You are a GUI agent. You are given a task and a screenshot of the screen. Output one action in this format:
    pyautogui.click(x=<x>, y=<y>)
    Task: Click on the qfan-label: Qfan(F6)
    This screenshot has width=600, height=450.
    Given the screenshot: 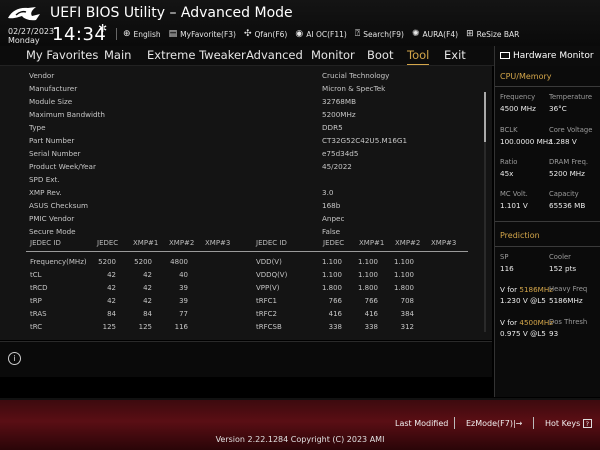 What is the action you would take?
    pyautogui.click(x=271, y=34)
    